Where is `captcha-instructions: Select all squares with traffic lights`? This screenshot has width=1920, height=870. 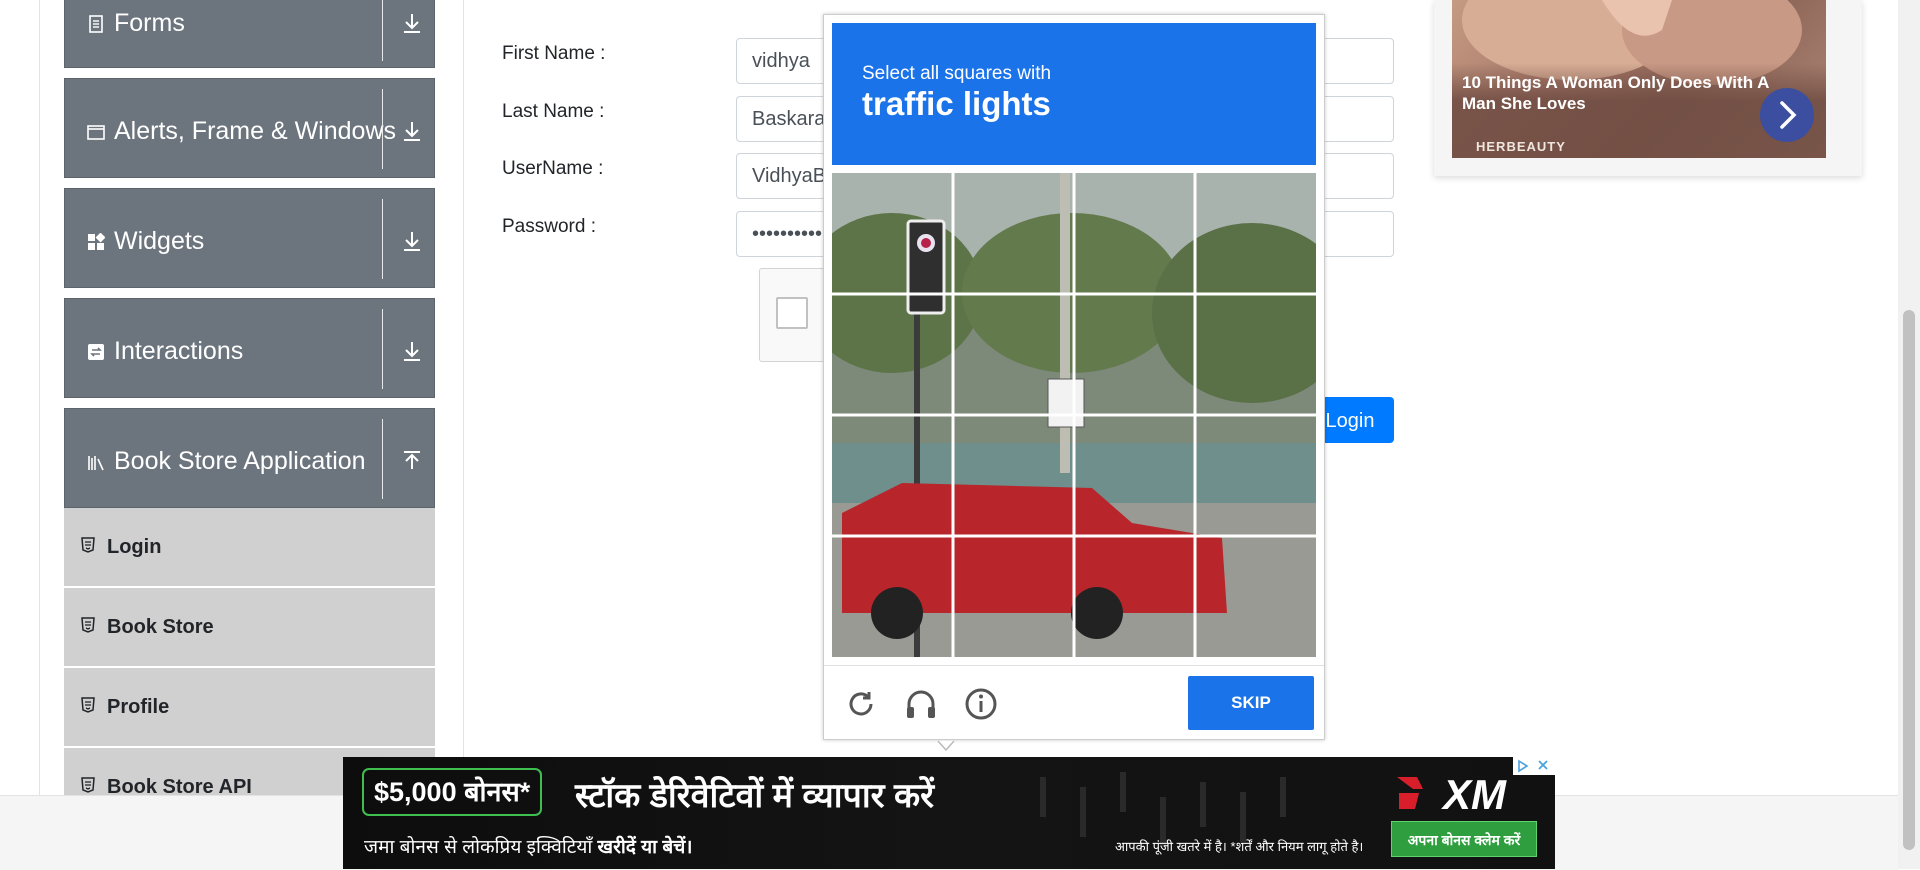 captcha-instructions: Select all squares with traffic lights is located at coordinates (1074, 94).